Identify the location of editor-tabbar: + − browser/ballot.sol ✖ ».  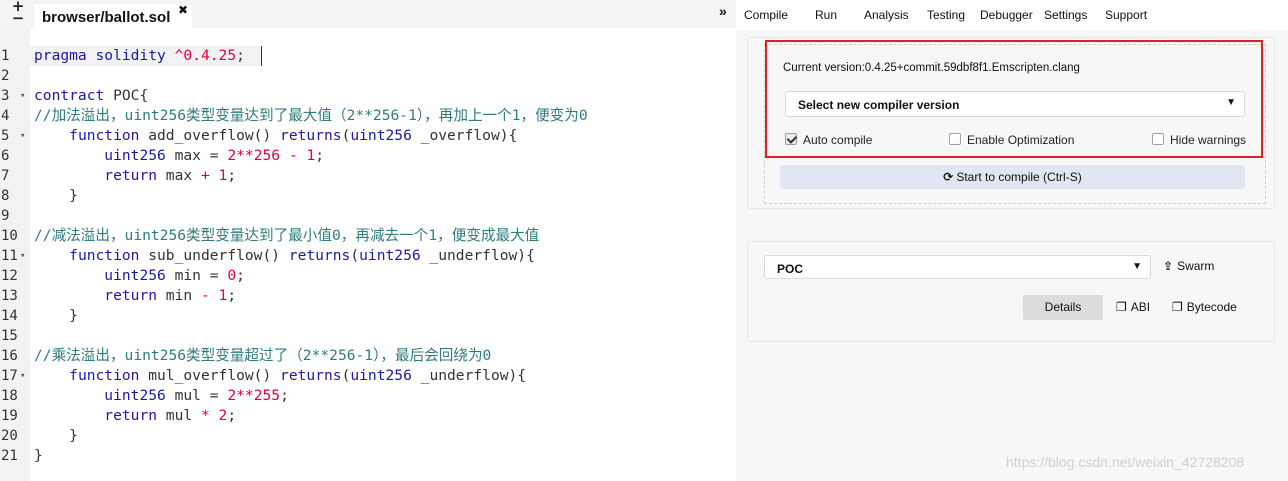
(368, 14).